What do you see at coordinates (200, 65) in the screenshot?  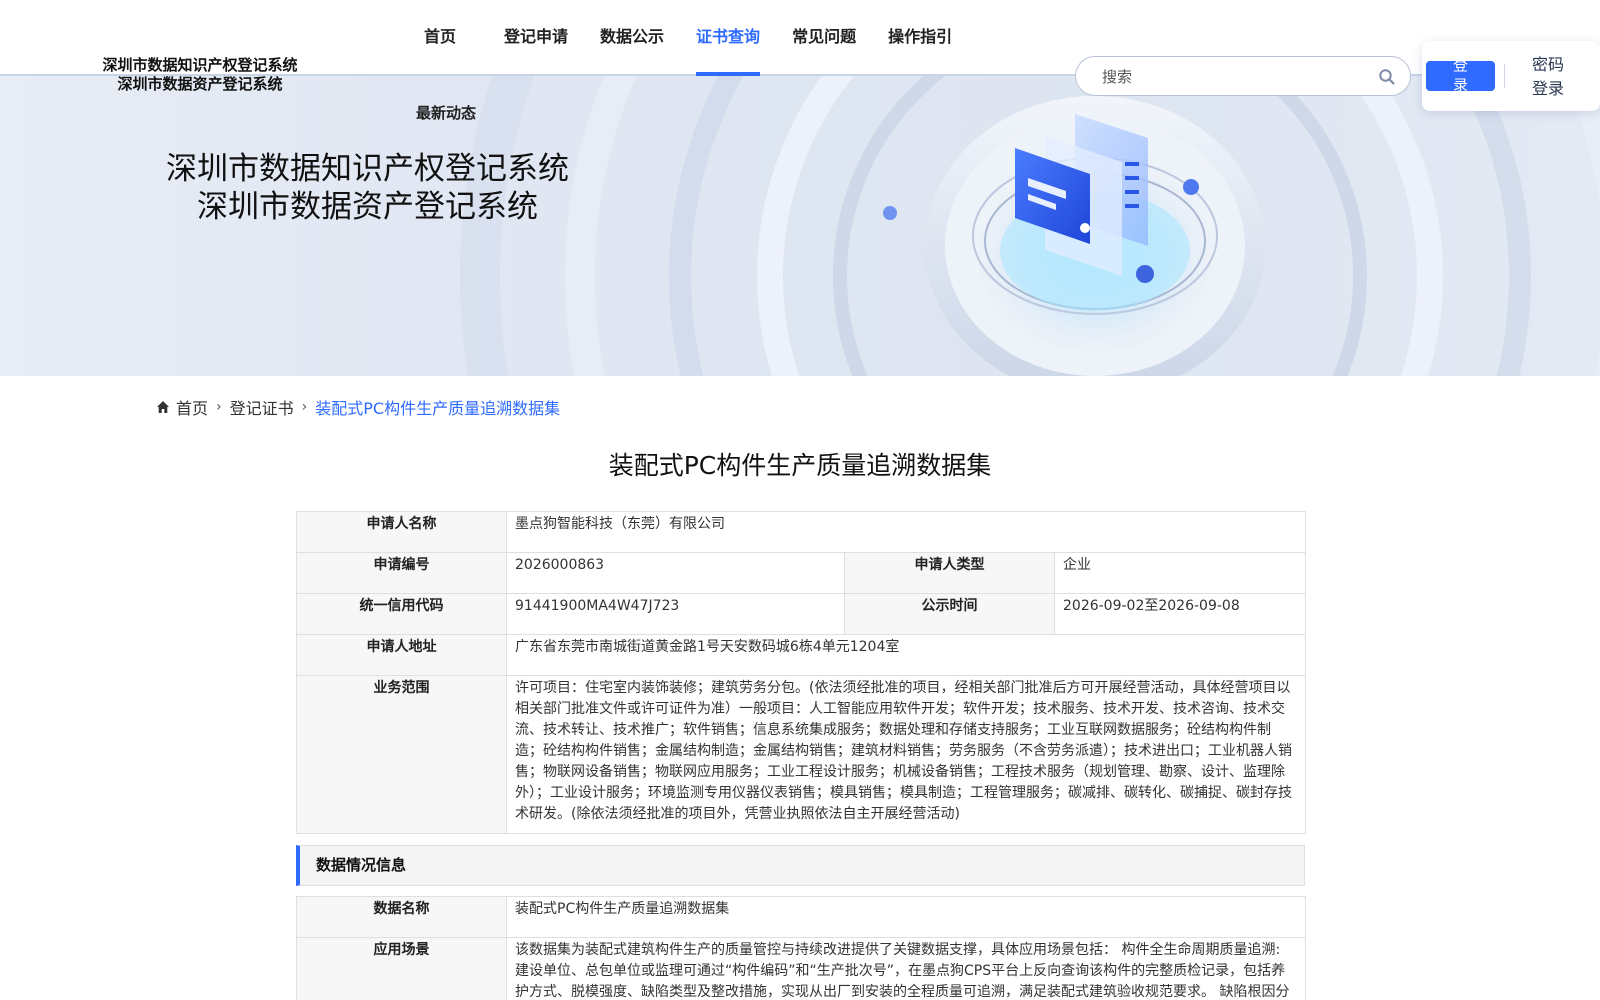 I see `logo-line-1: 深圳市数据知识产权登记系统` at bounding box center [200, 65].